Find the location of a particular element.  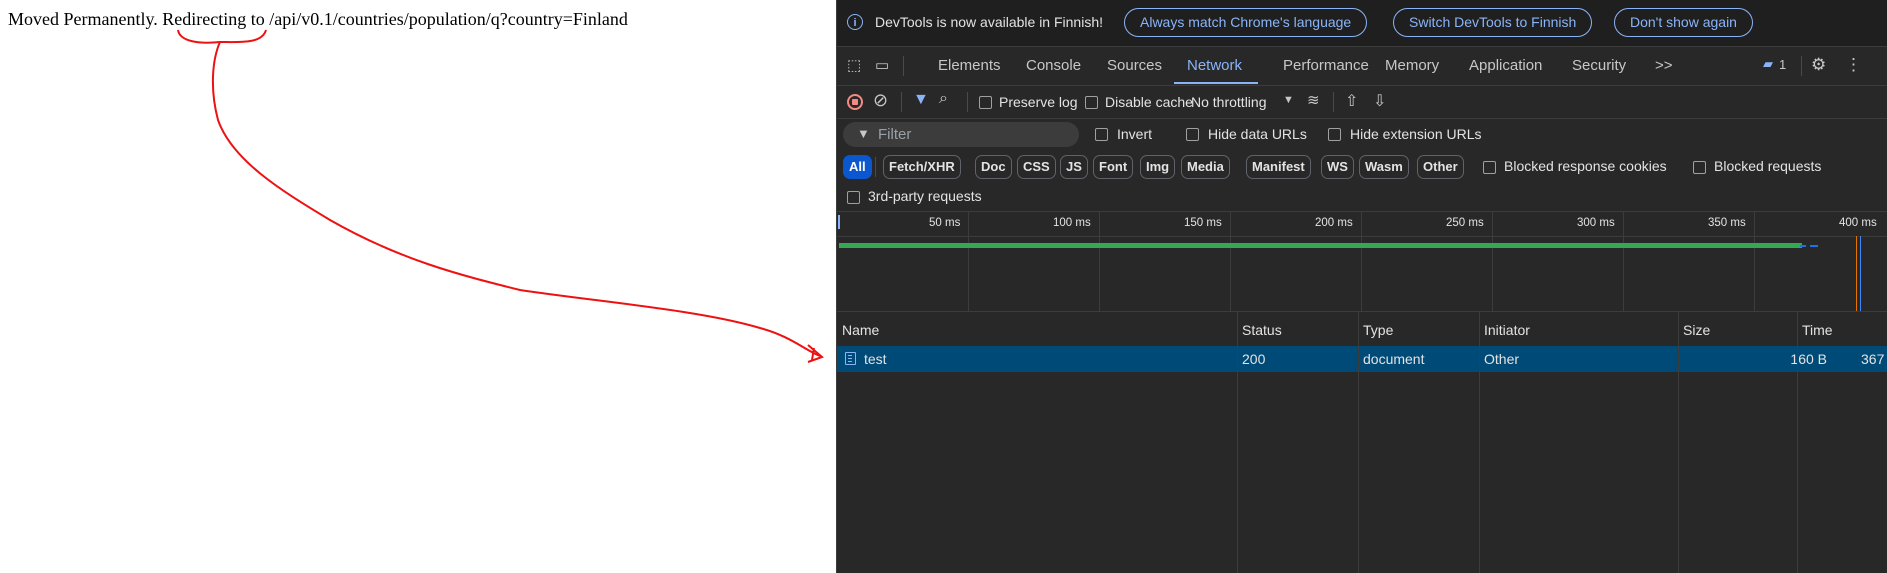

import-har-icon: ⇧ is located at coordinates (1351, 101).